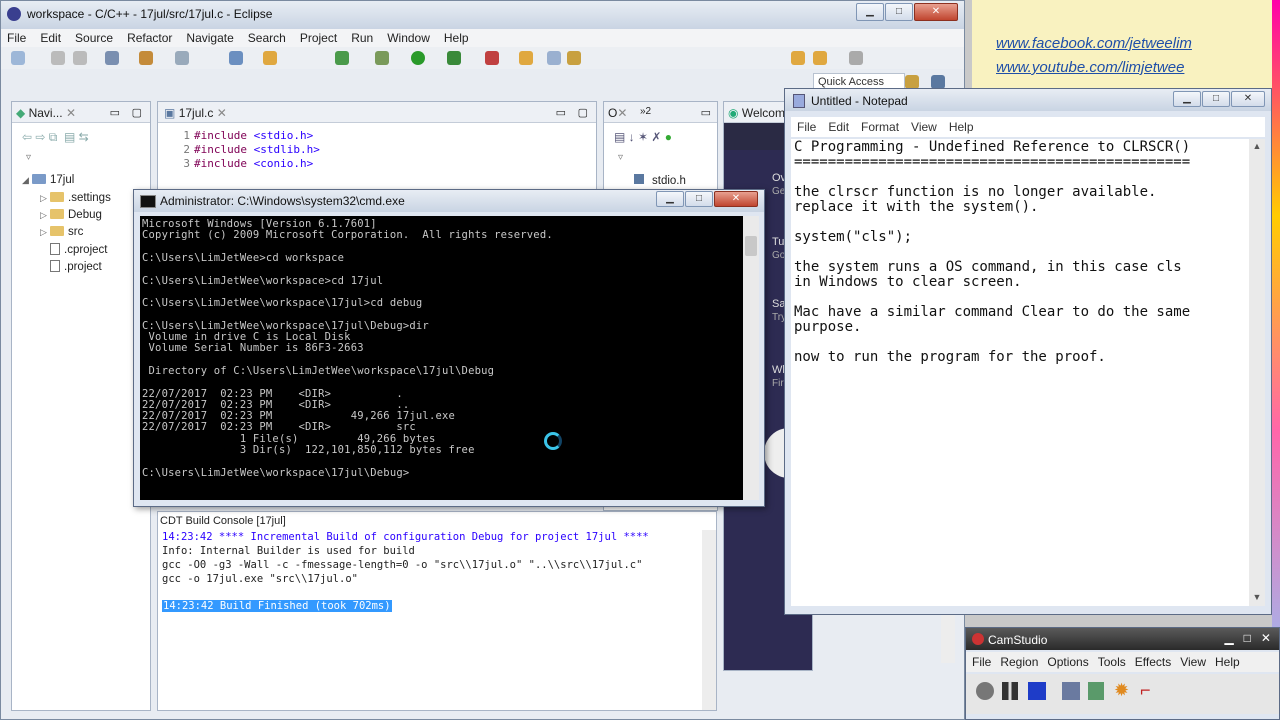 The image size is (1280, 720). Describe the element at coordinates (492, 58) in the screenshot. I see `coverage-icon` at that location.